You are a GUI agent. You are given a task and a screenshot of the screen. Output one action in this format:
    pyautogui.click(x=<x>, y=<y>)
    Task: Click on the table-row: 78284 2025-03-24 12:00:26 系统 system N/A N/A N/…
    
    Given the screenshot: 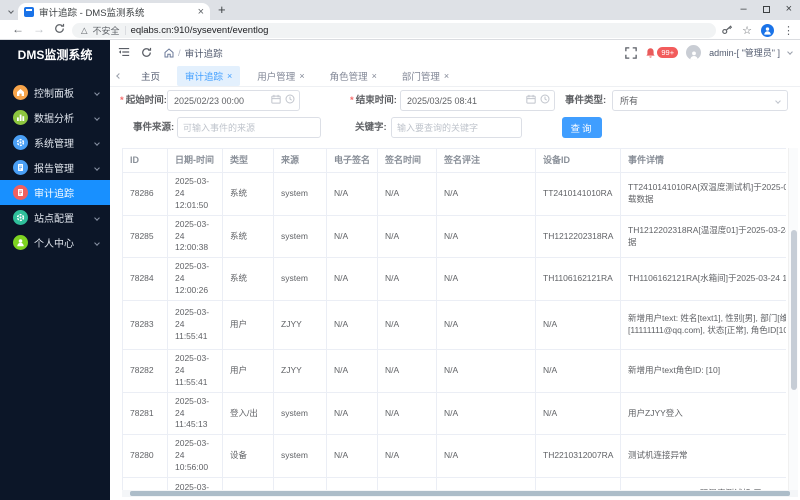 What is the action you would take?
    pyautogui.click(x=454, y=279)
    